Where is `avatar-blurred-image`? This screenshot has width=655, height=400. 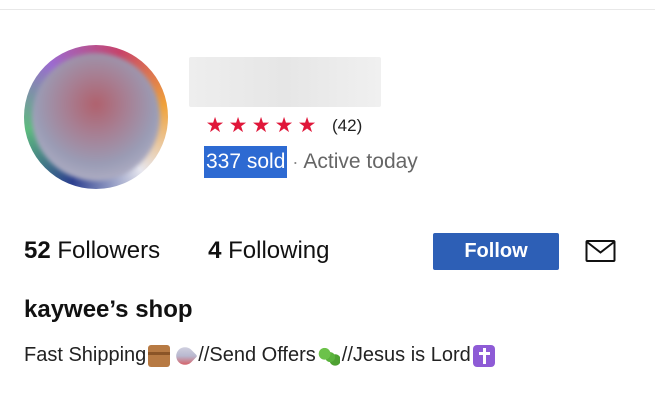
avatar-blurred-image is located at coordinates (96, 117).